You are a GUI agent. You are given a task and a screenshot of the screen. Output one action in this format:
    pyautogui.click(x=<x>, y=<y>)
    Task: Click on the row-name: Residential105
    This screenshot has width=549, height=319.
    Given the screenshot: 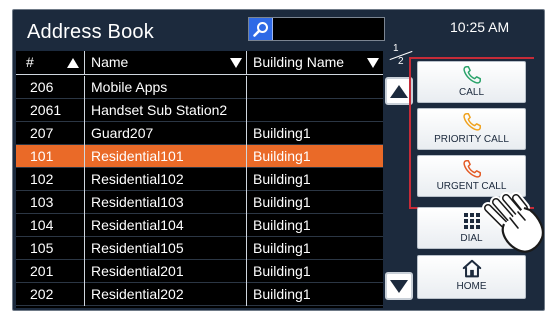 What is the action you would take?
    pyautogui.click(x=166, y=248)
    